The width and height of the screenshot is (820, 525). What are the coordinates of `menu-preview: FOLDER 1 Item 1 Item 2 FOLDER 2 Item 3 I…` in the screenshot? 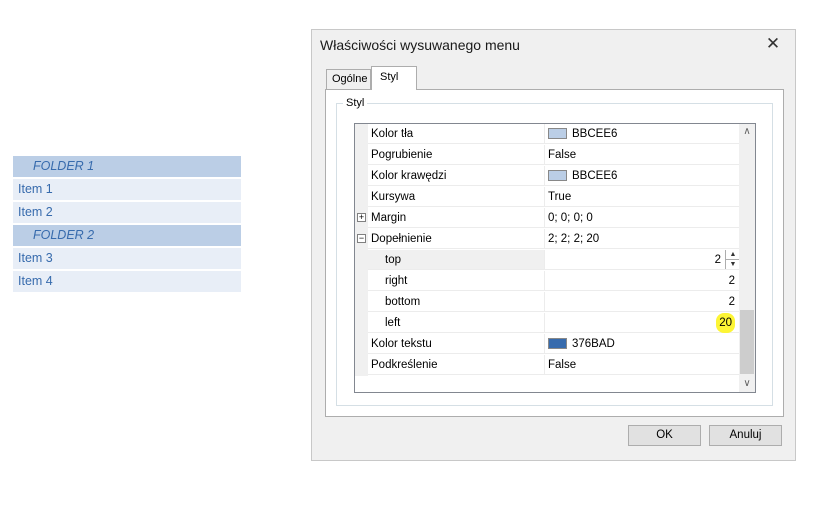 It's located at (127, 225).